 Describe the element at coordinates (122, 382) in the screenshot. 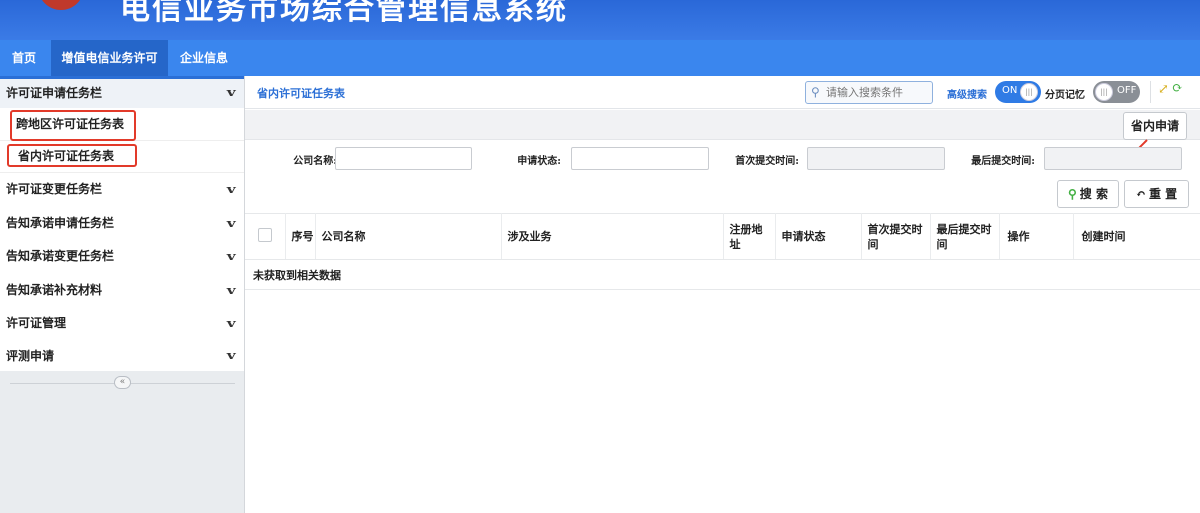

I see `collapse-sidebar-icon: «` at that location.